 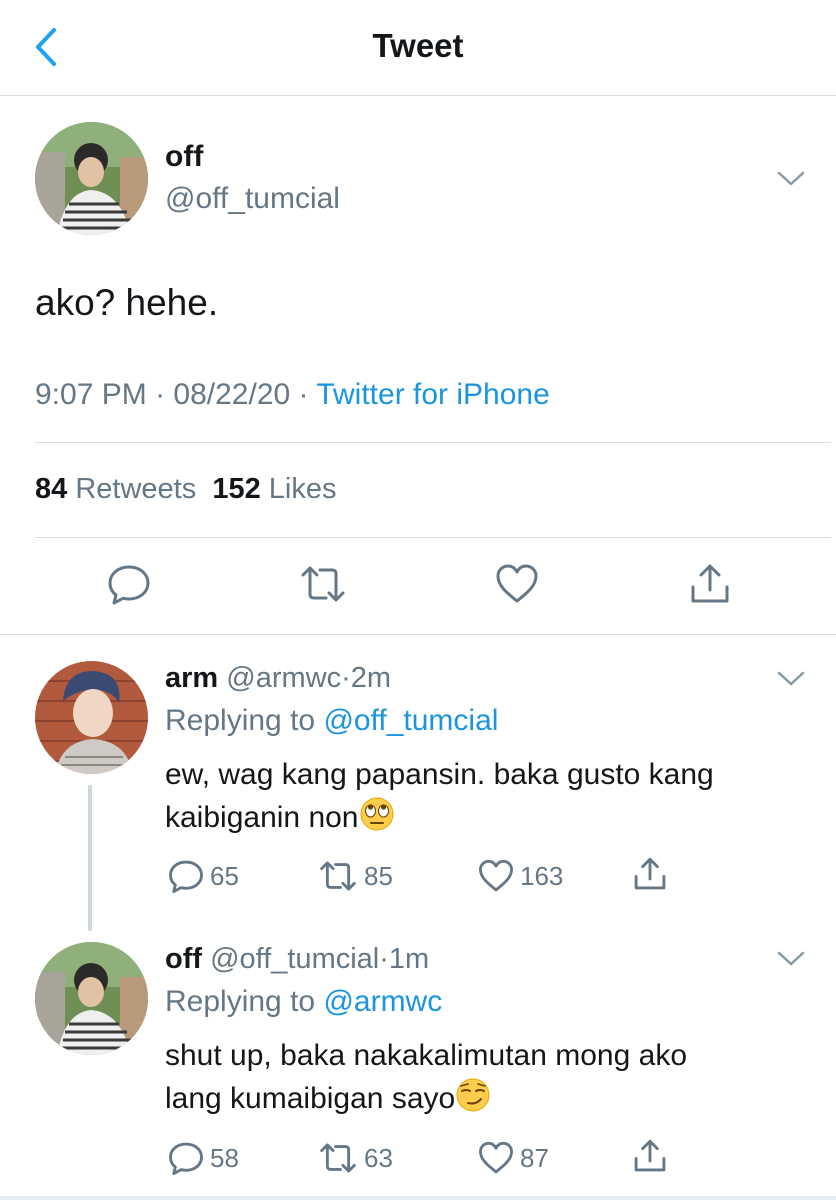 I want to click on like-button, so click(x=517, y=584).